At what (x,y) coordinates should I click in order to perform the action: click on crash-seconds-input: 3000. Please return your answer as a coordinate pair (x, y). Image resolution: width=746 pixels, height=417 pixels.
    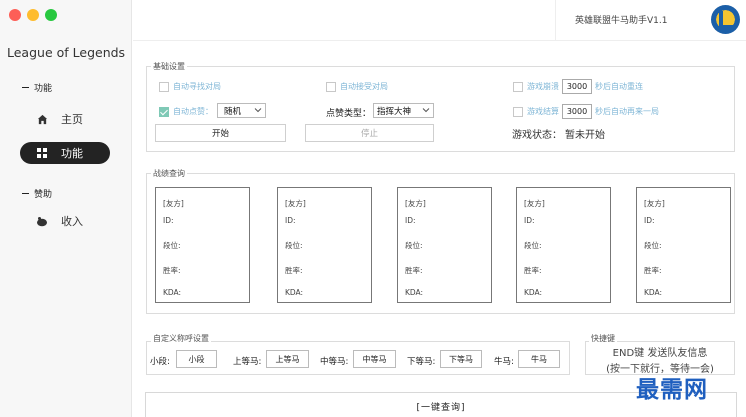
    Looking at the image, I should click on (577, 86).